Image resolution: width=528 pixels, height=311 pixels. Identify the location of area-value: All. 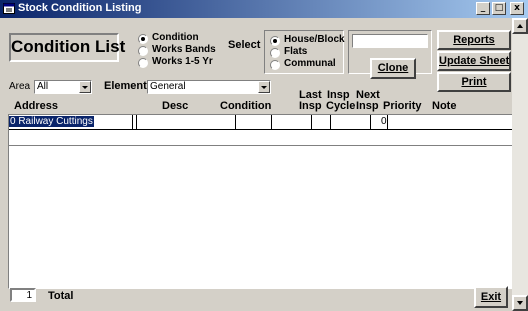
(43, 86).